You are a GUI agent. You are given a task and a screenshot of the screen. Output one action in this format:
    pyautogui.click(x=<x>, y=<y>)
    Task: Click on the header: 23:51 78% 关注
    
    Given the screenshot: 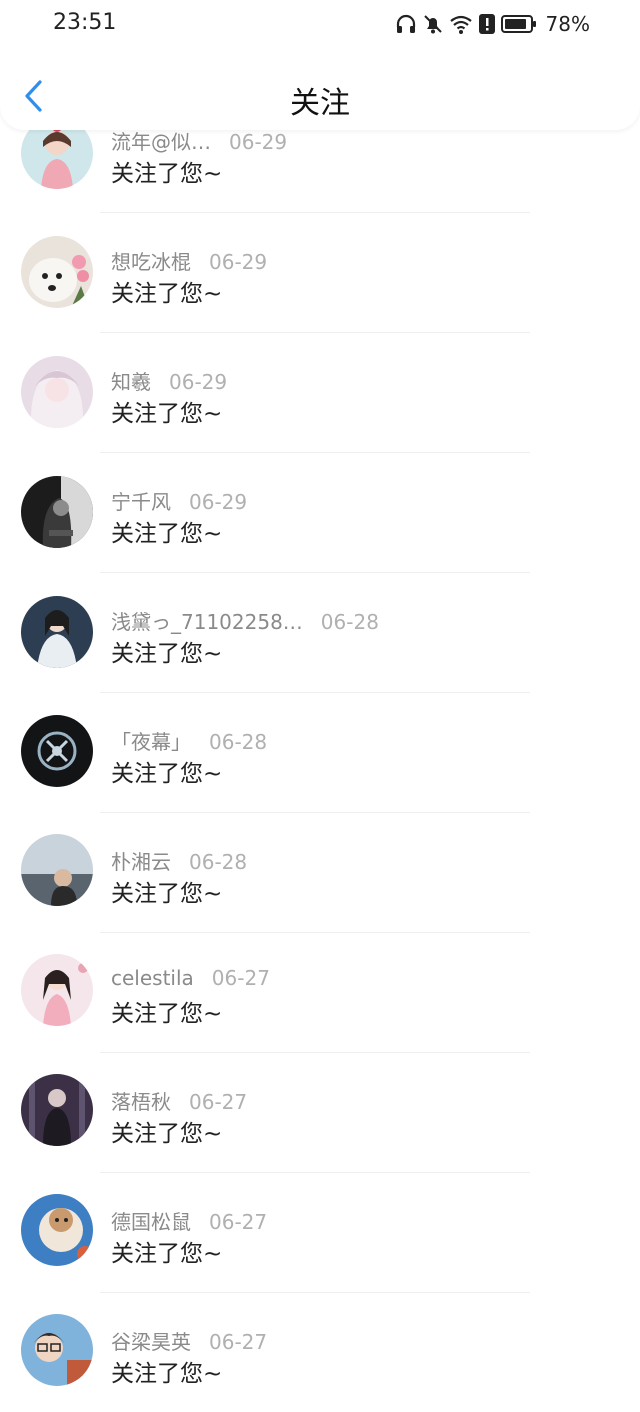 What is the action you would take?
    pyautogui.click(x=320, y=65)
    